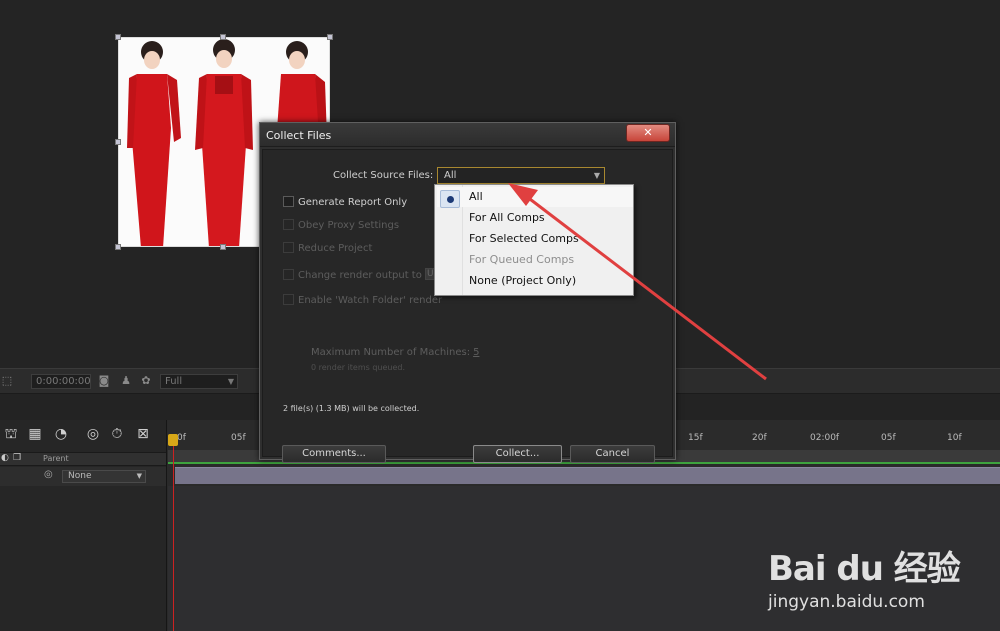 This screenshot has height=631, width=1000. I want to click on annotation-arrow-shaft, so click(644, 286).